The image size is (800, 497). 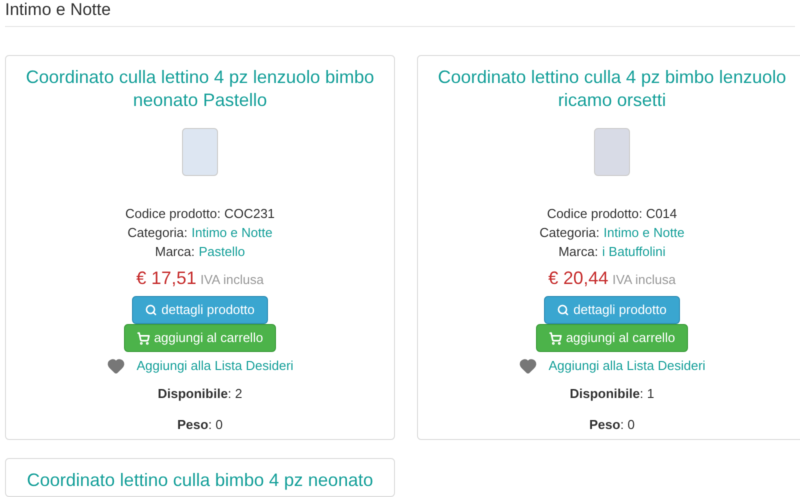 I want to click on price: € 20,44, so click(x=578, y=278).